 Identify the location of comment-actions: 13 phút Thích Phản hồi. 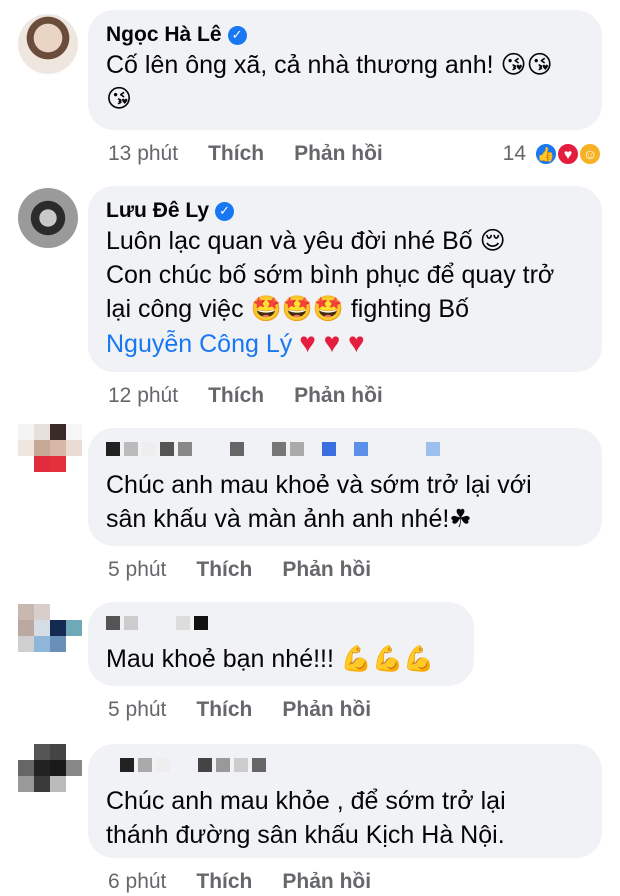
(245, 154).